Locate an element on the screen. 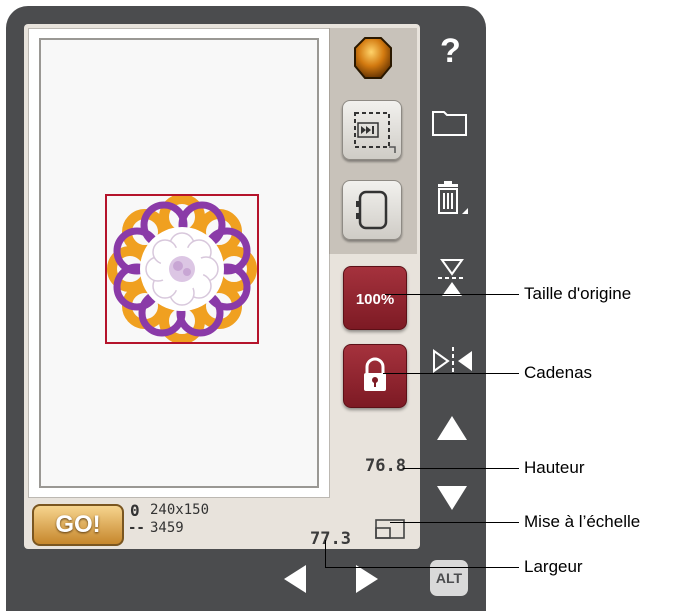  callout-lock: Cadenas is located at coordinates (558, 372).